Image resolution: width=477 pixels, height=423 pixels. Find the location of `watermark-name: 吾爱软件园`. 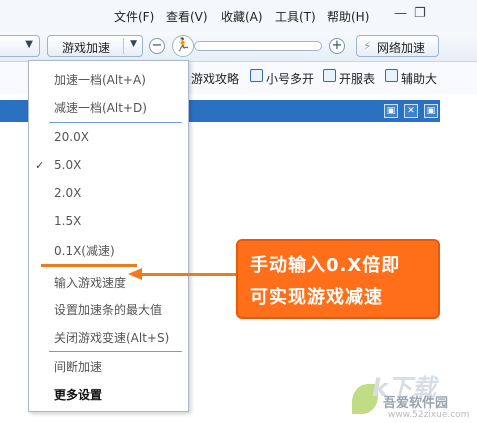

watermark-name: 吾爱软件园 is located at coordinates (416, 403).